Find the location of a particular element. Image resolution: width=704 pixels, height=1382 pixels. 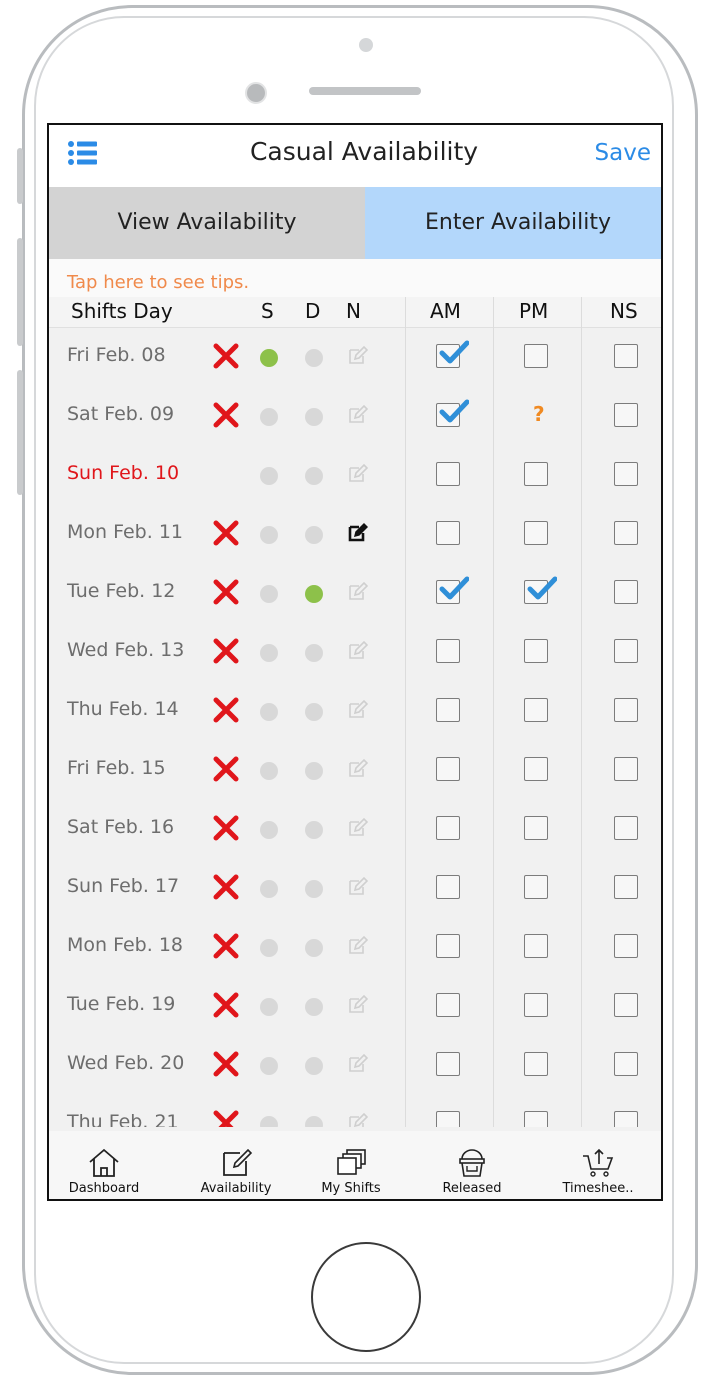

table-row: Tue Feb. 12 is located at coordinates (355, 592).